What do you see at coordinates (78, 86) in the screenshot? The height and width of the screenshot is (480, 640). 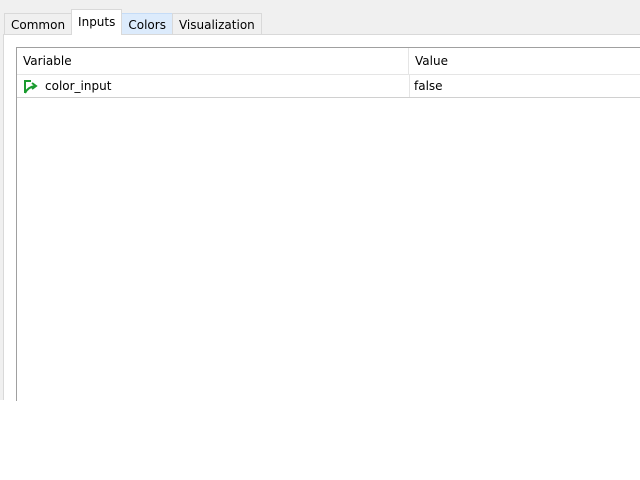 I see `variable-name: color_input` at bounding box center [78, 86].